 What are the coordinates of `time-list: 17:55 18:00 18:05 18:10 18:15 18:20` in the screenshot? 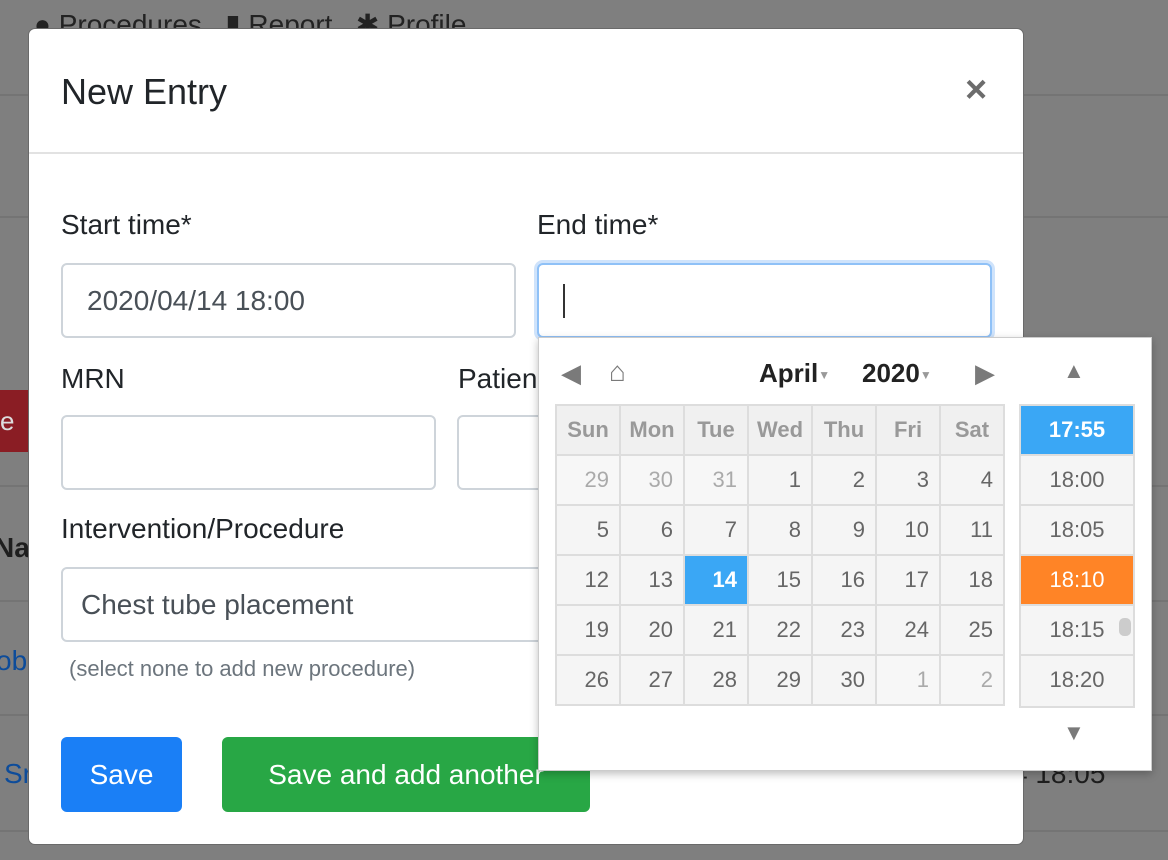 It's located at (1077, 556).